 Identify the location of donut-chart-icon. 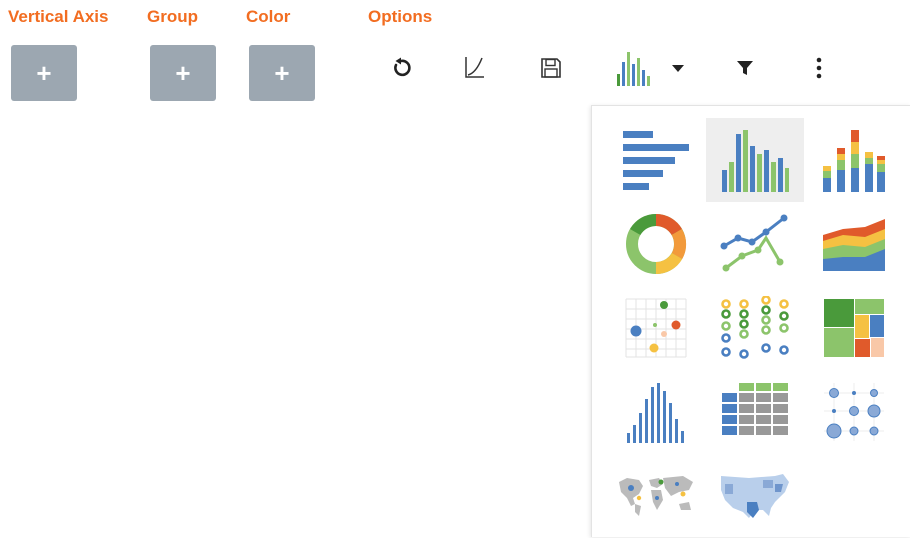
(656, 244).